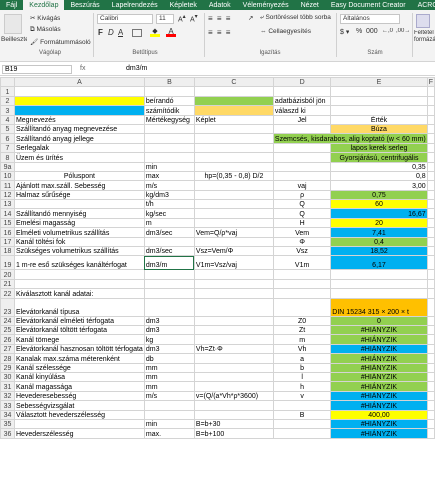 The width and height of the screenshot is (435, 480). What do you see at coordinates (302, 367) in the screenshot?
I see `symbol-cell: b` at bounding box center [302, 367].